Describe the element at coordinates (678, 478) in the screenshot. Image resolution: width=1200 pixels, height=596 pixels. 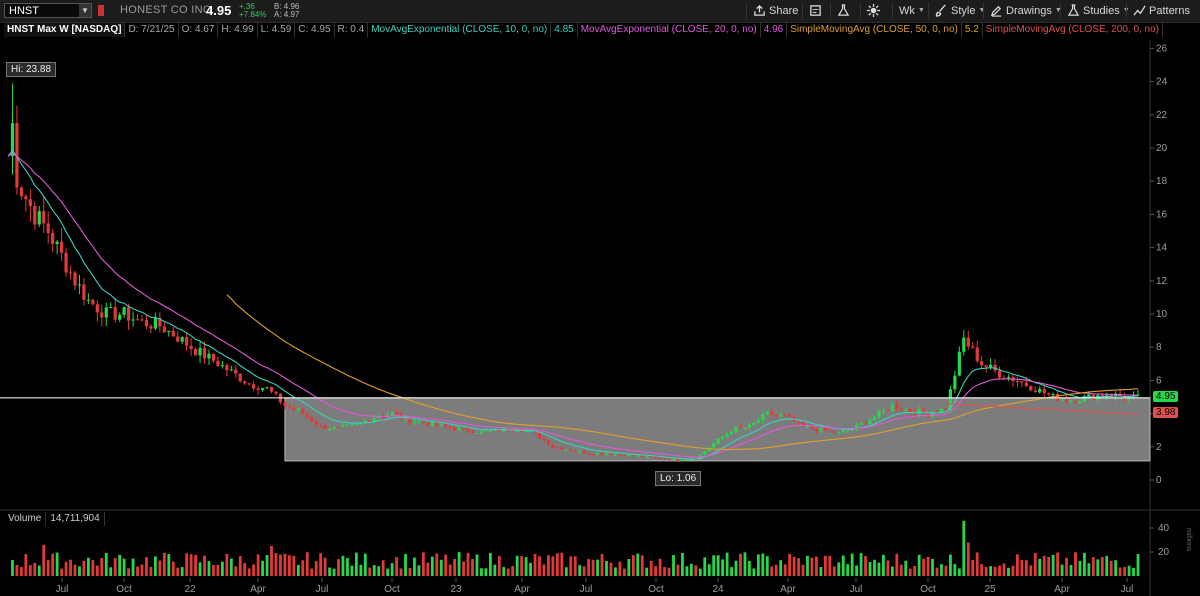
I see `low-marker: Lo: 1.06` at that location.